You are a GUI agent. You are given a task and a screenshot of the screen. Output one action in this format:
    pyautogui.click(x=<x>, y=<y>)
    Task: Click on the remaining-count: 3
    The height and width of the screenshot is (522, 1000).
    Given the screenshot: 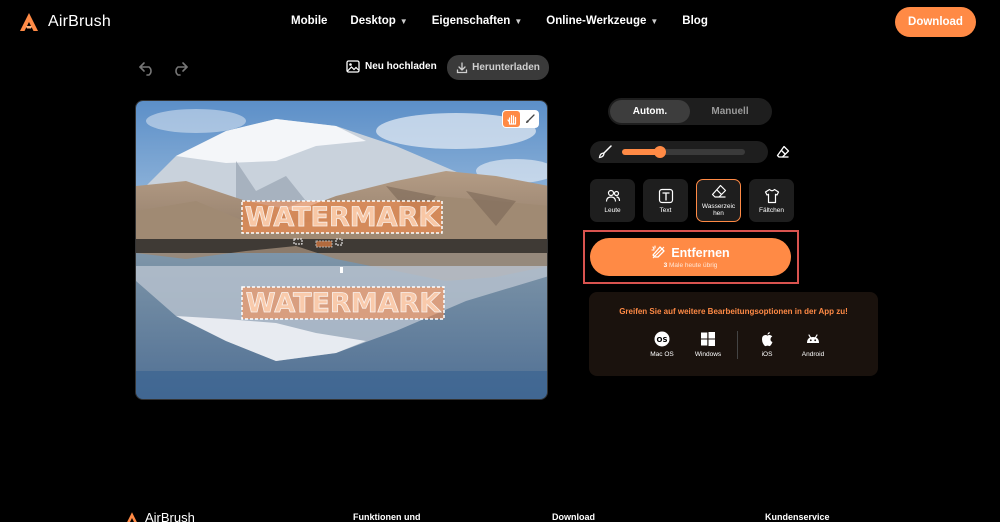 What is the action you would take?
    pyautogui.click(x=665, y=265)
    